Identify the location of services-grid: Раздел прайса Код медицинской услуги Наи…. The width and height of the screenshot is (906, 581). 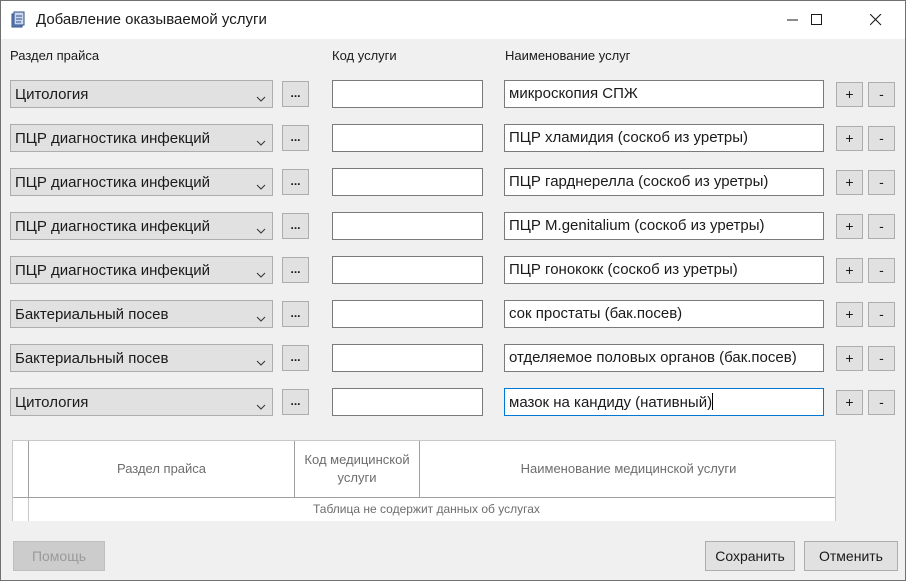
(424, 480).